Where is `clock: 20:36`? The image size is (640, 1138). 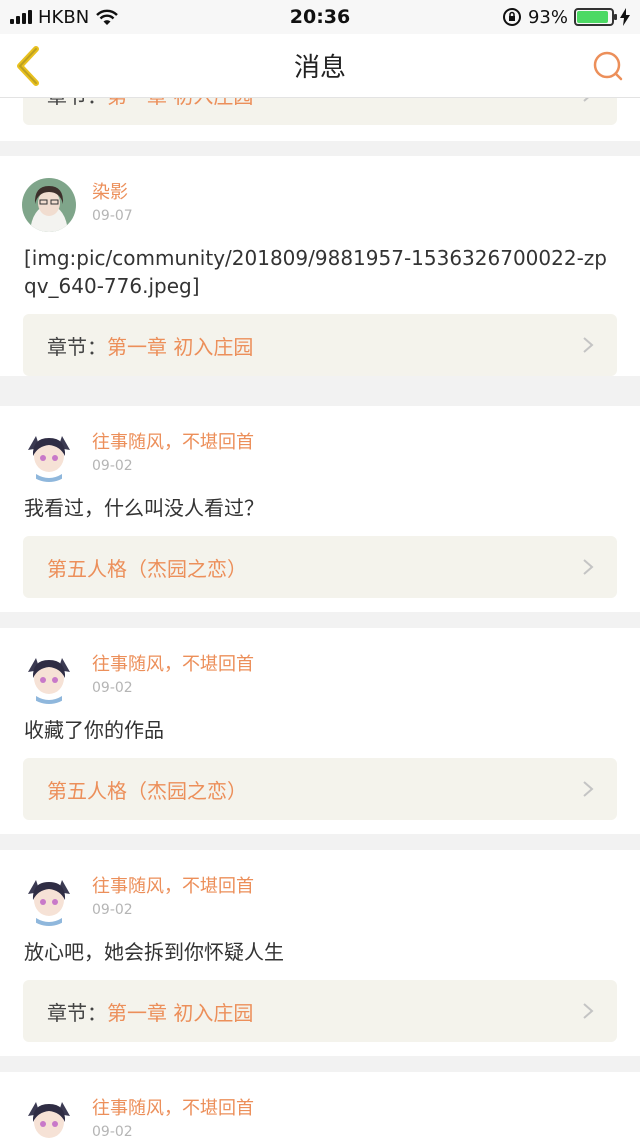 clock: 20:36 is located at coordinates (320, 17).